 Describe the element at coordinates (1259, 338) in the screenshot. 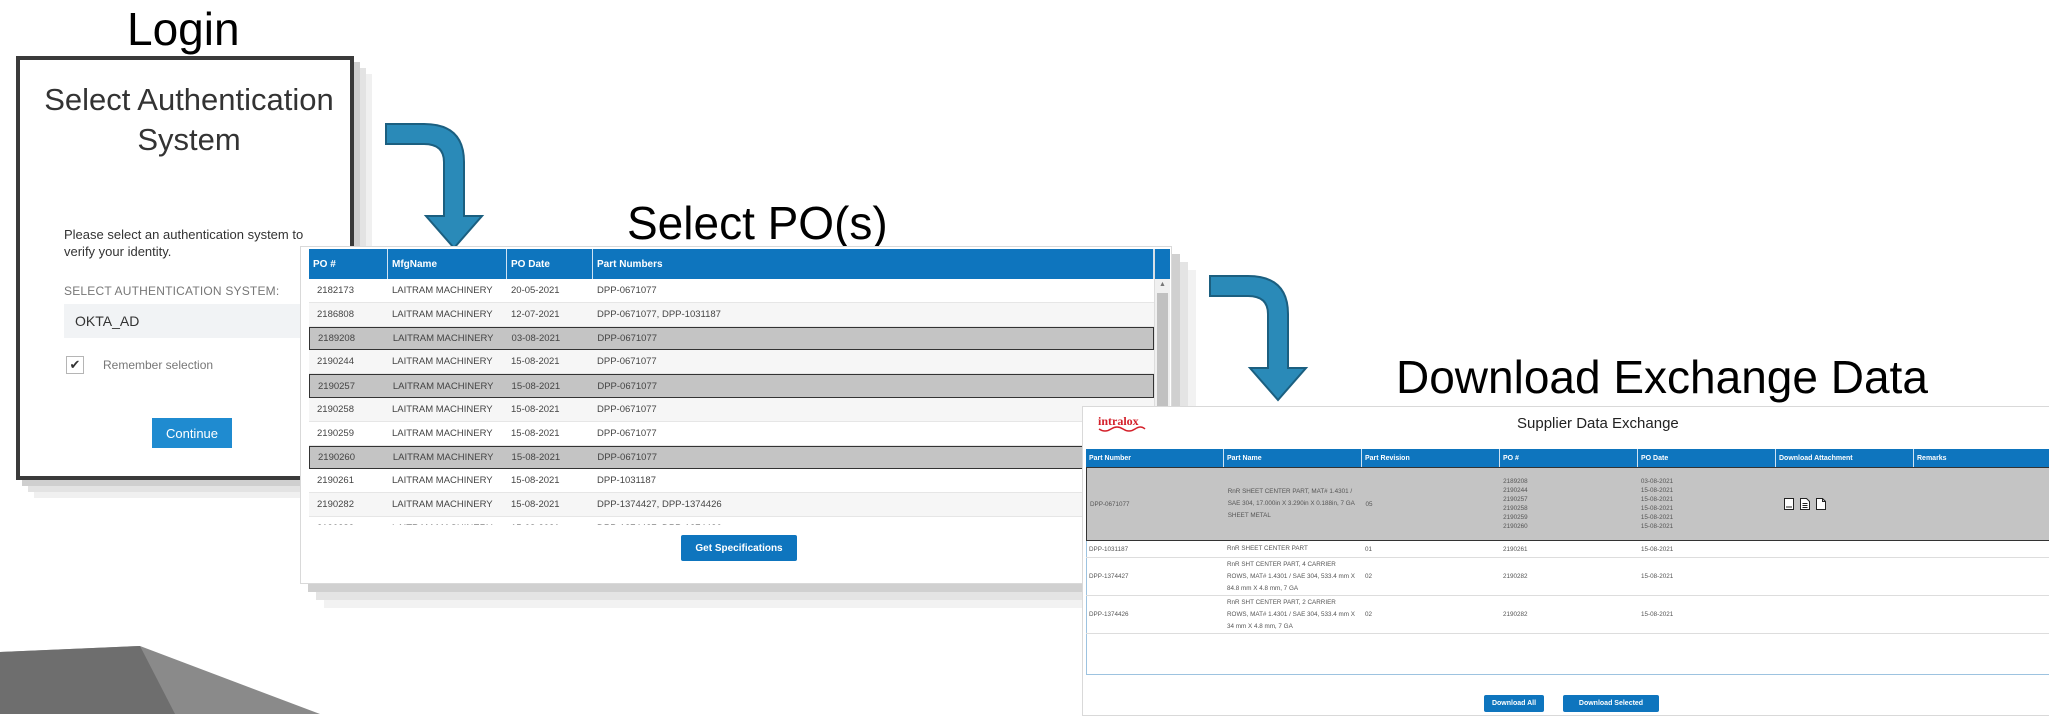

I see `arrow-po-to-download` at that location.